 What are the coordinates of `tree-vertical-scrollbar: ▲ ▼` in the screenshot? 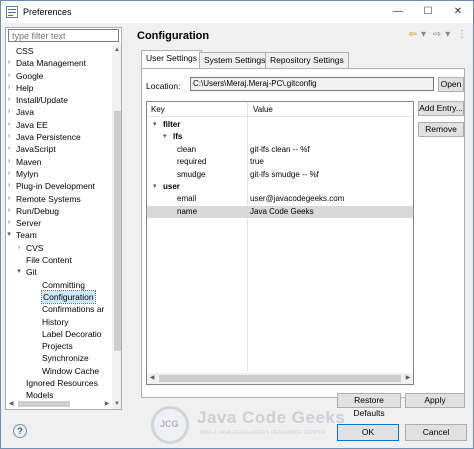 It's located at (116, 227).